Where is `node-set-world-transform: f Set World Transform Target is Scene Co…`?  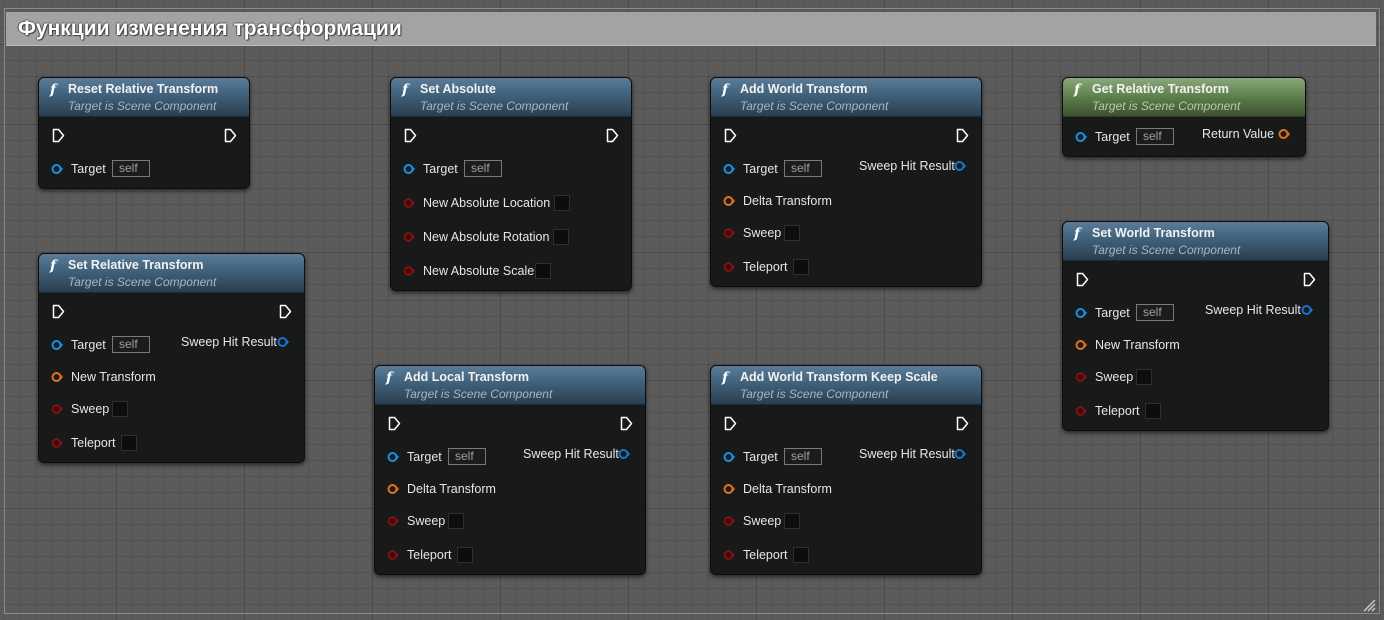
node-set-world-transform: f Set World Transform Target is Scene Co… is located at coordinates (1195, 326).